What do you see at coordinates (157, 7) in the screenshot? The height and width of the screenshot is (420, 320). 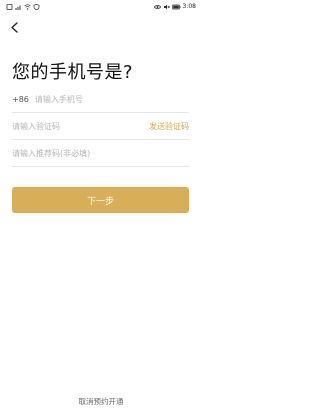 I see `eye-icon` at bounding box center [157, 7].